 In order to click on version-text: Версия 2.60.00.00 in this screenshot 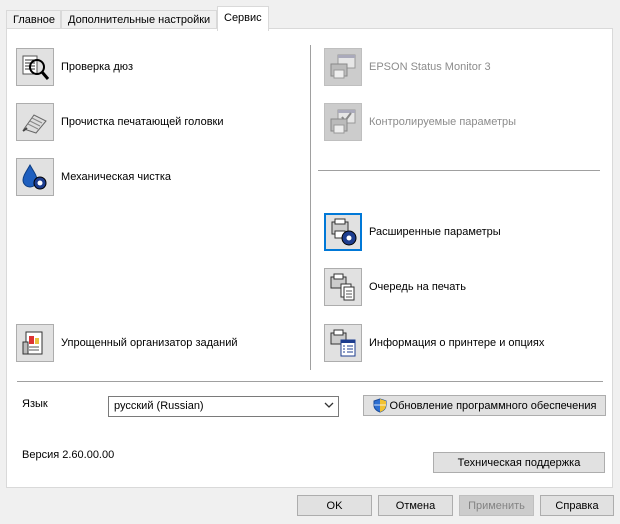, I will do `click(68, 455)`.